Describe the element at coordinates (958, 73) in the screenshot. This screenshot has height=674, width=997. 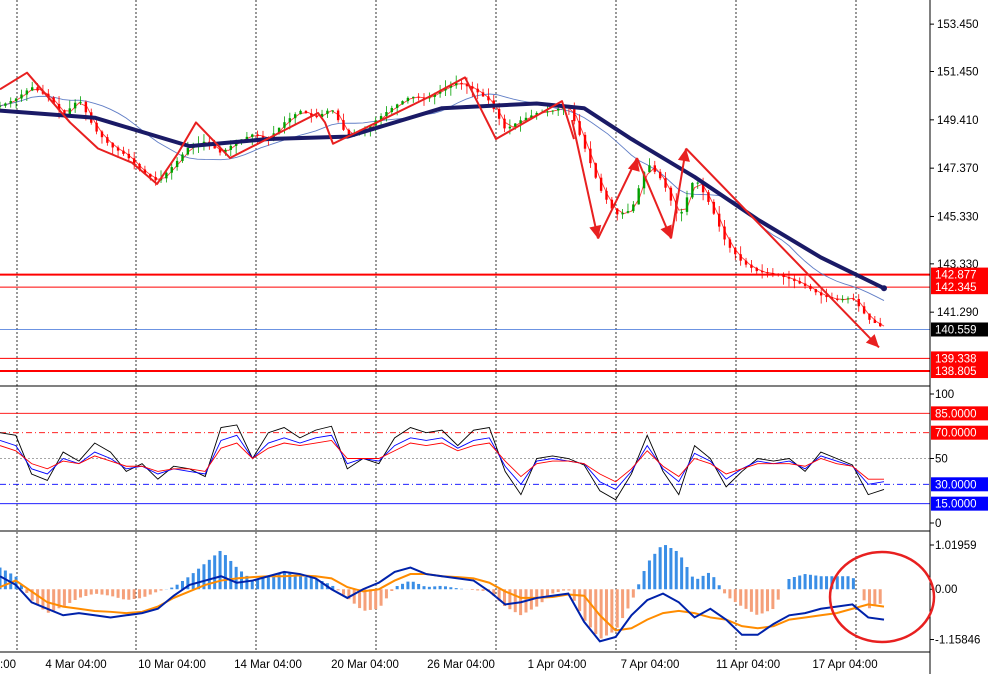
I see `y-tick-label: 151.450` at that location.